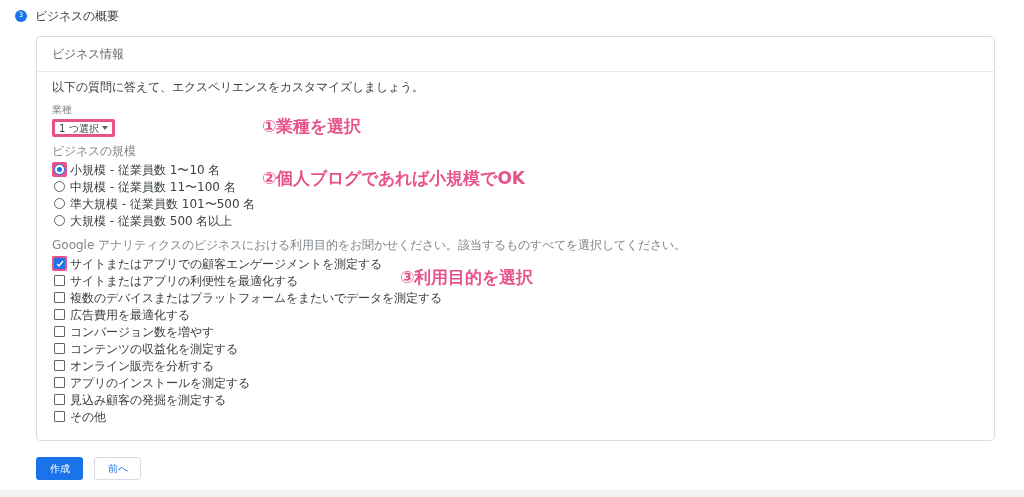 The width and height of the screenshot is (1024, 497). Describe the element at coordinates (130, 315) in the screenshot. I see `checkbox-label: 広告費用を最適化する` at that location.